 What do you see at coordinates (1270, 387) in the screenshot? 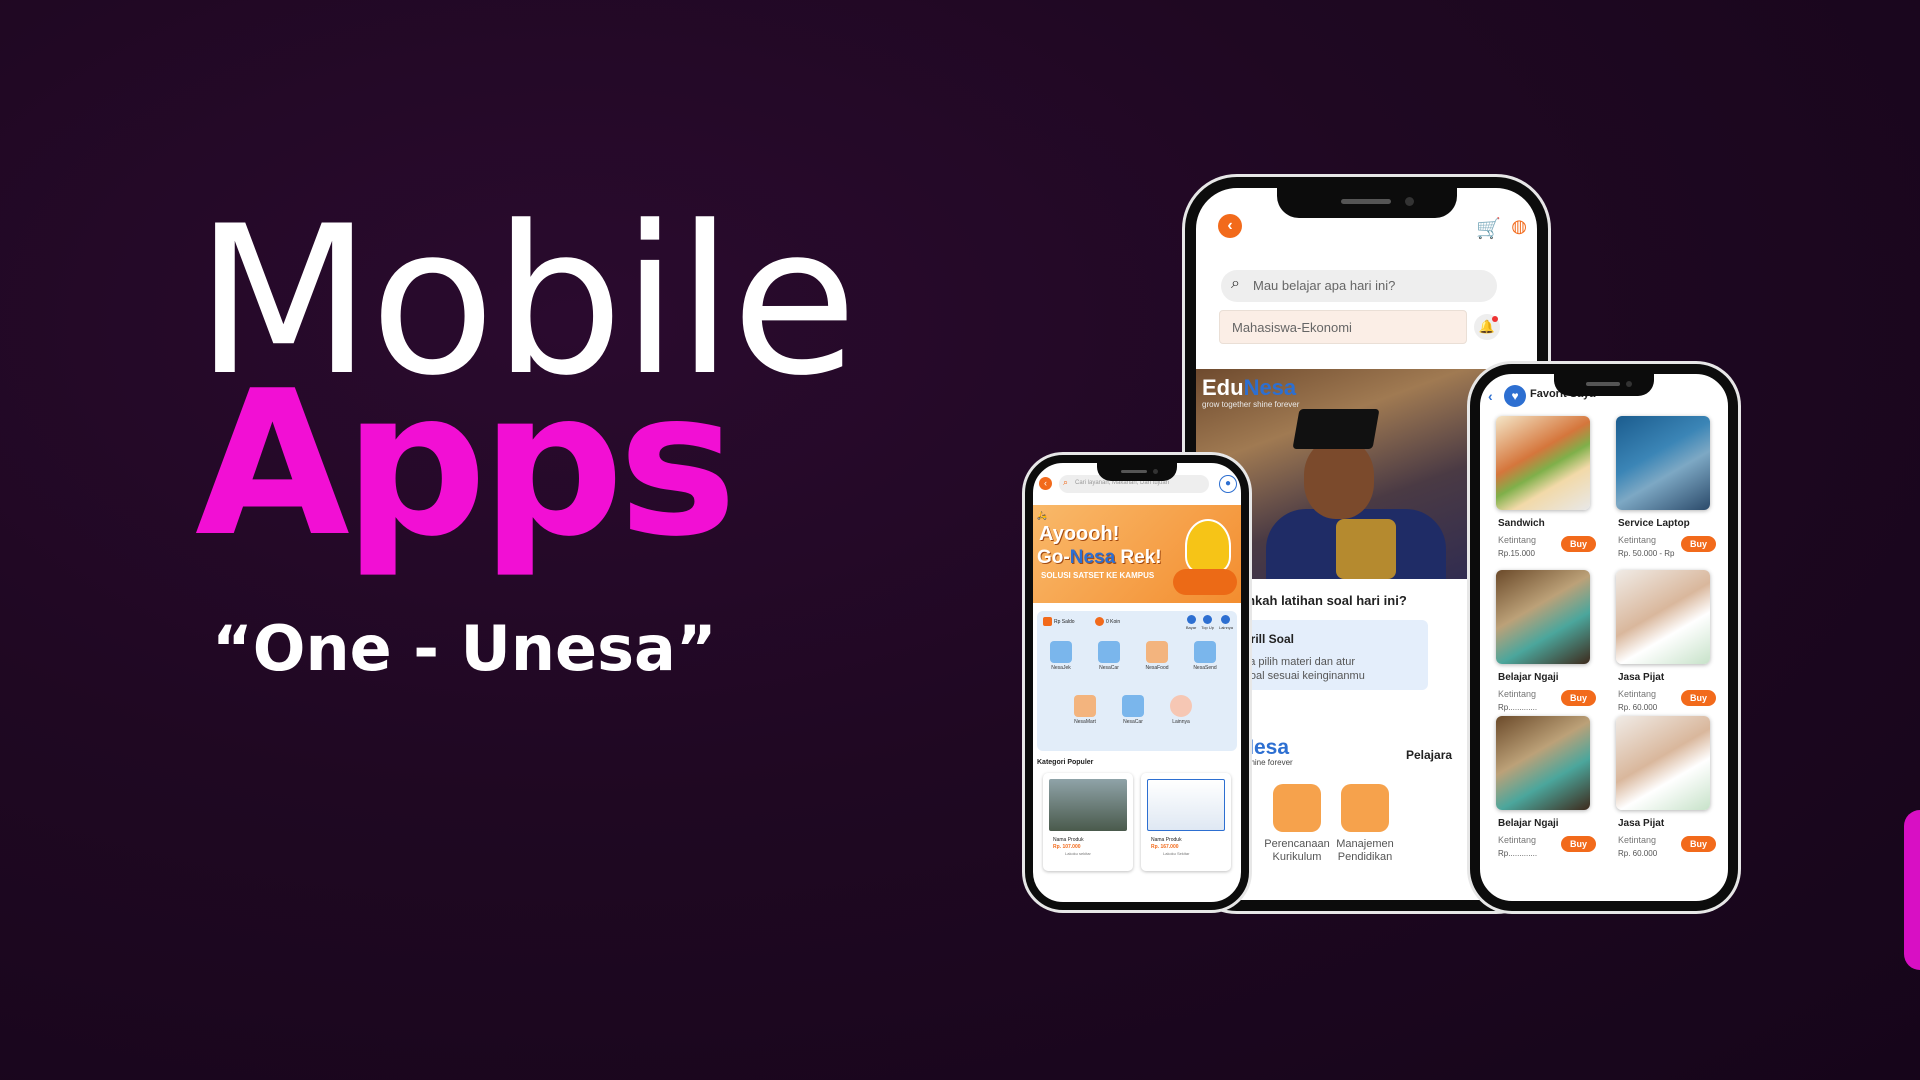
I see `banner-brand-b: Nesa` at bounding box center [1270, 387].